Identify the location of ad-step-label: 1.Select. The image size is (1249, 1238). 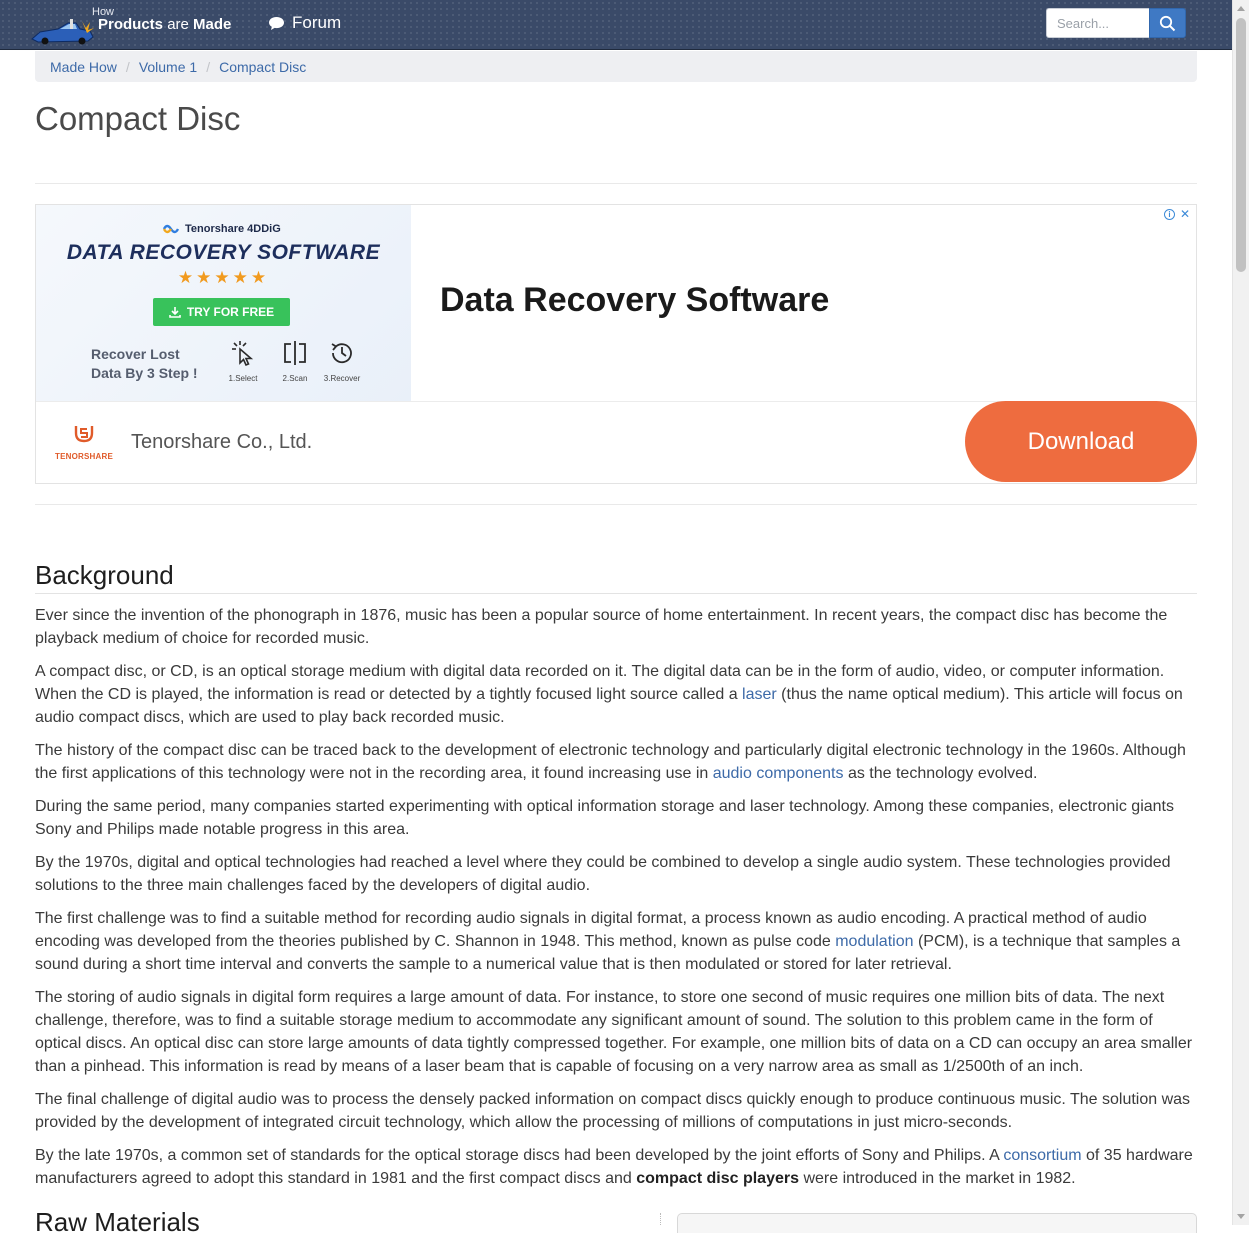
(243, 378).